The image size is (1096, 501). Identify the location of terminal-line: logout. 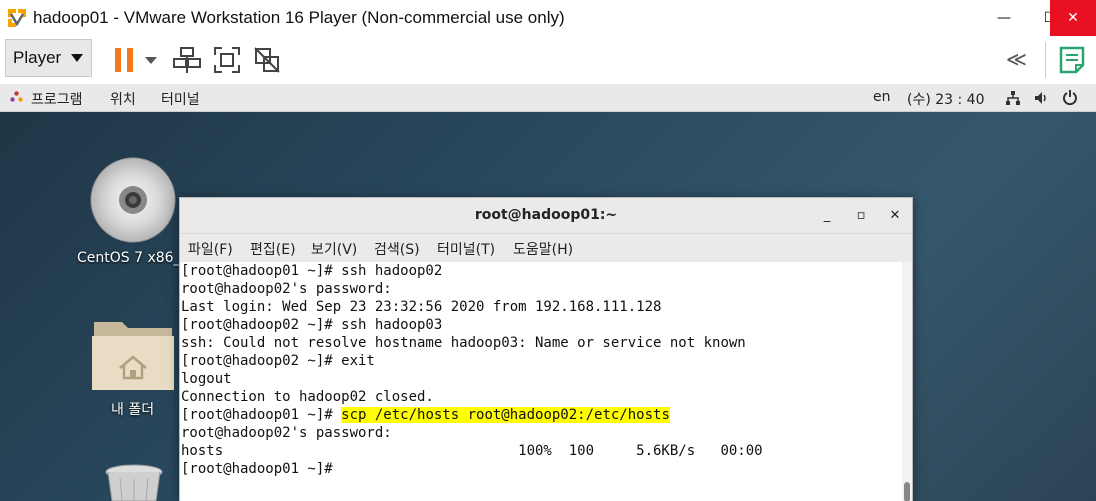
(206, 379).